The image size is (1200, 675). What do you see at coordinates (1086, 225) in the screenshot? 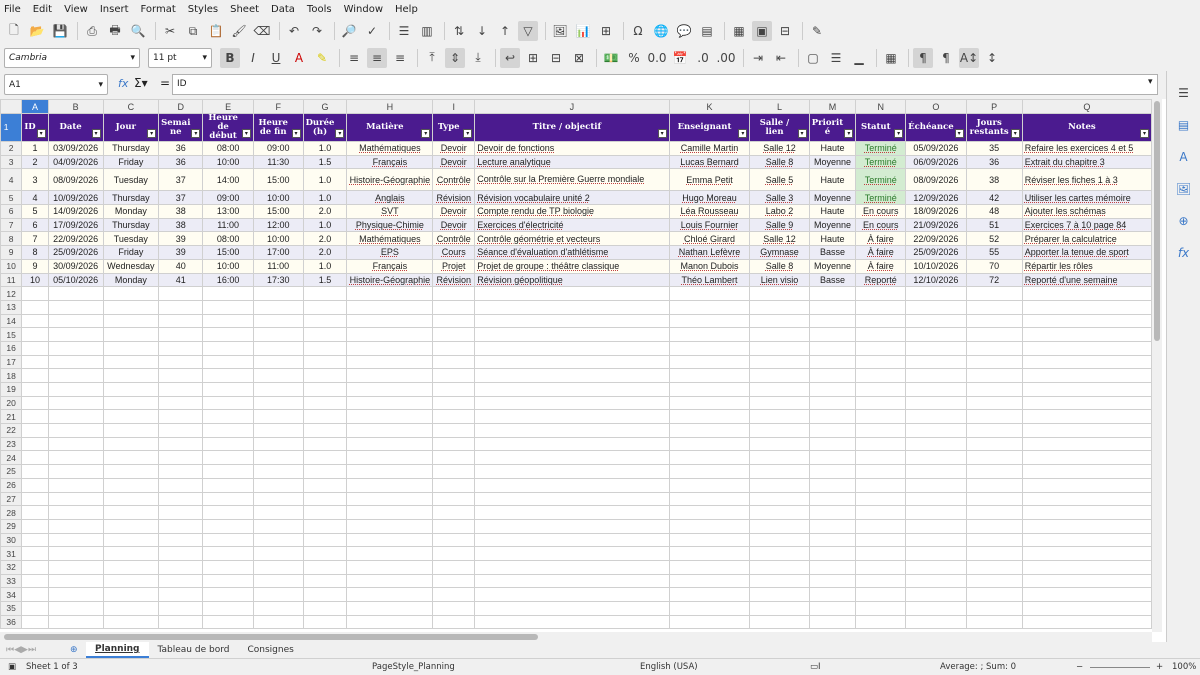
I see `cell: Exercices 7 à 10 page 84` at bounding box center [1086, 225].